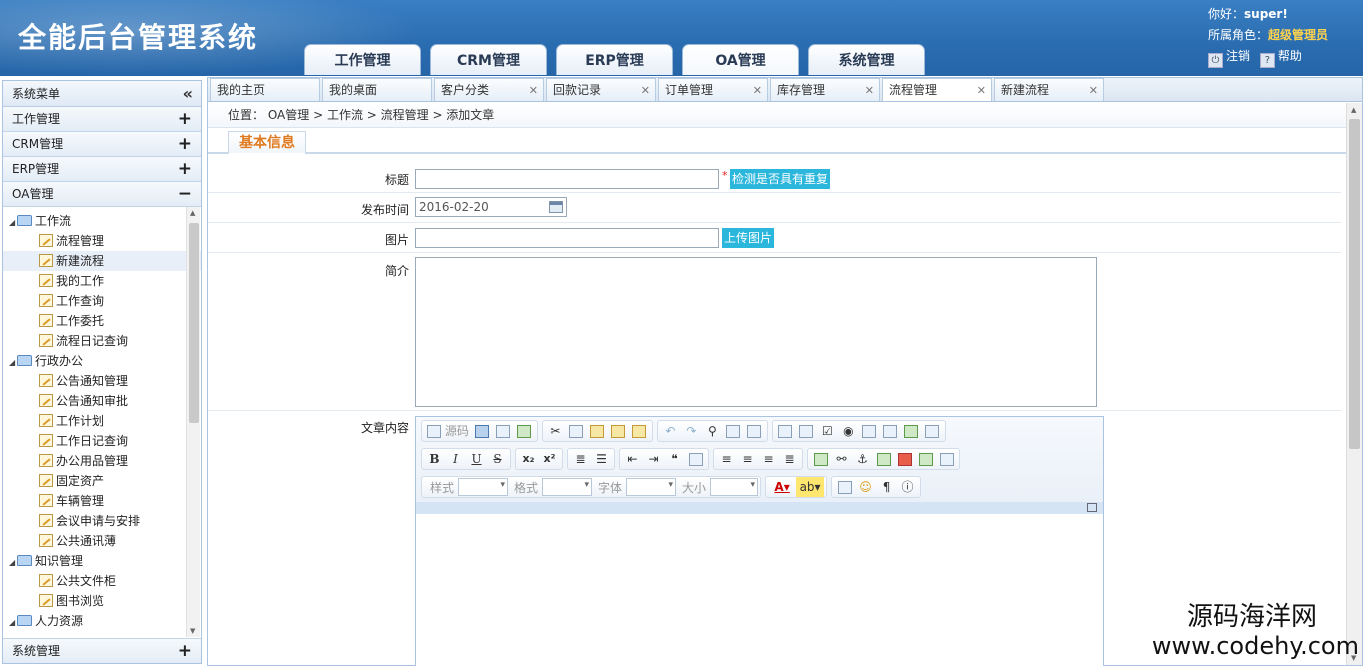 This screenshot has width=1363, height=666. I want to click on upload-image-button: 上传图片, so click(748, 238).